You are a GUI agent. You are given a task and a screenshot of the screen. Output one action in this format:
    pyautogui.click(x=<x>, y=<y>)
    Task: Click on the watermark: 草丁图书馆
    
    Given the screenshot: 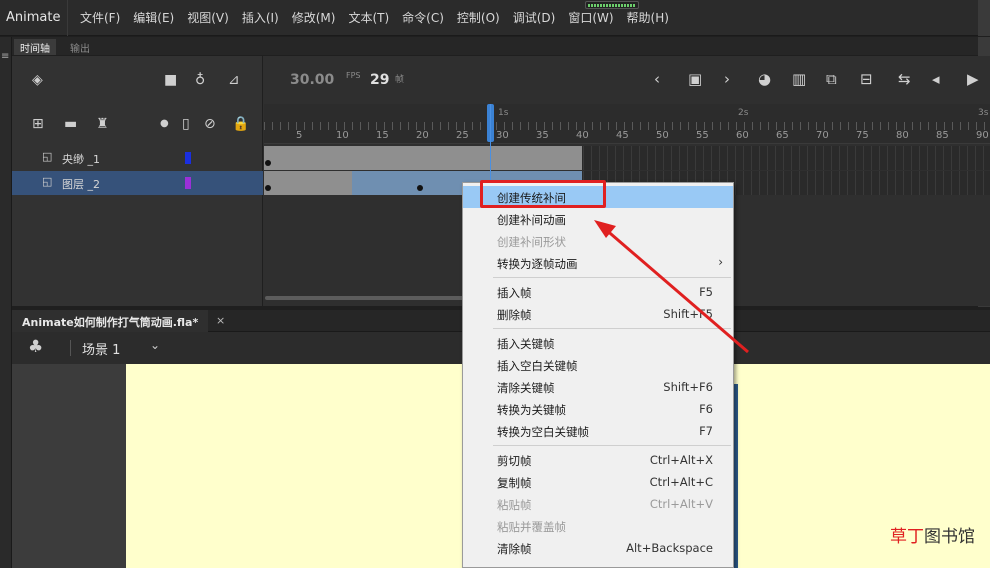 What is the action you would take?
    pyautogui.click(x=932, y=534)
    